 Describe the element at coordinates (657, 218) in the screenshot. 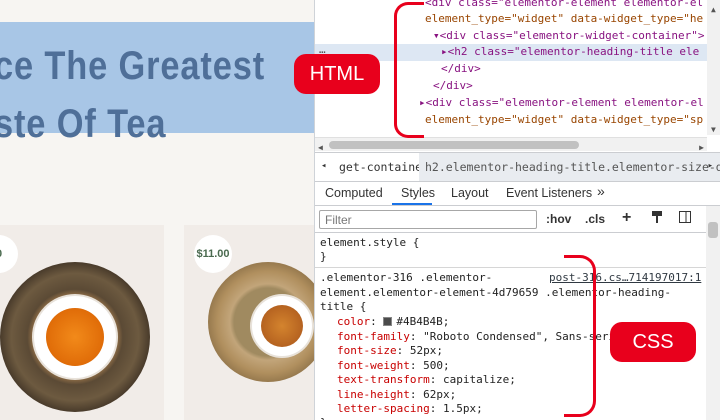

I see `paint-brush-icon` at that location.